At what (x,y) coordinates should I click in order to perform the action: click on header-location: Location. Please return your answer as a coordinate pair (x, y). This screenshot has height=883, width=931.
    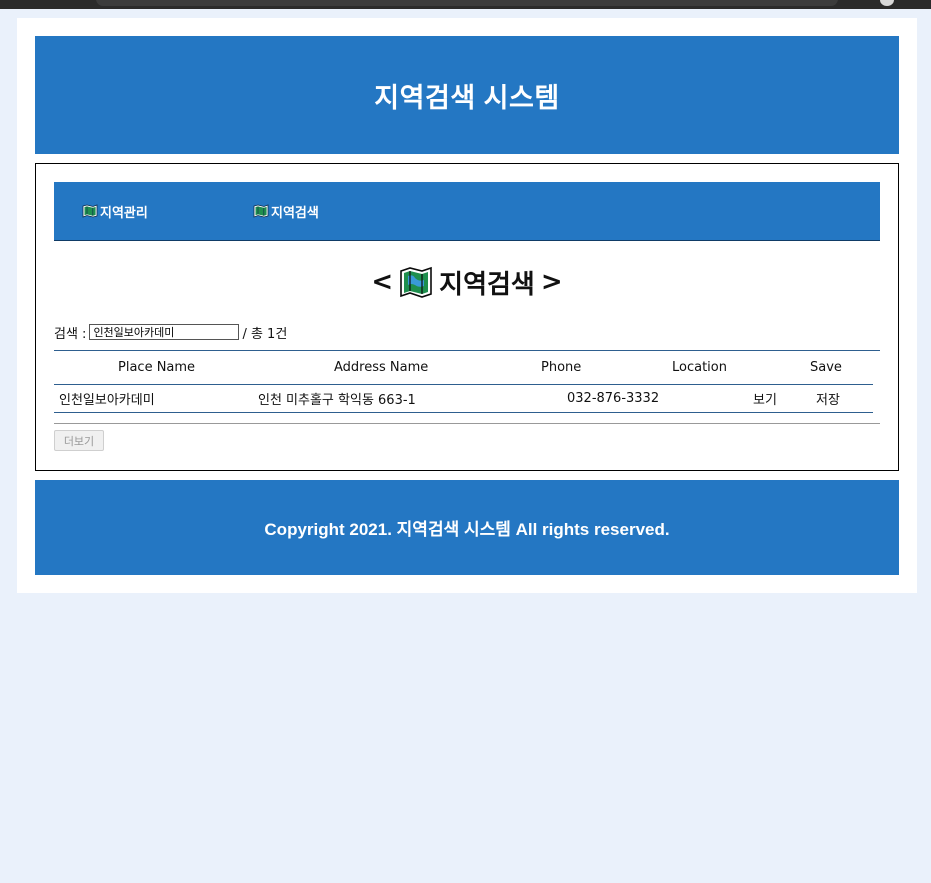
    Looking at the image, I should click on (699, 367).